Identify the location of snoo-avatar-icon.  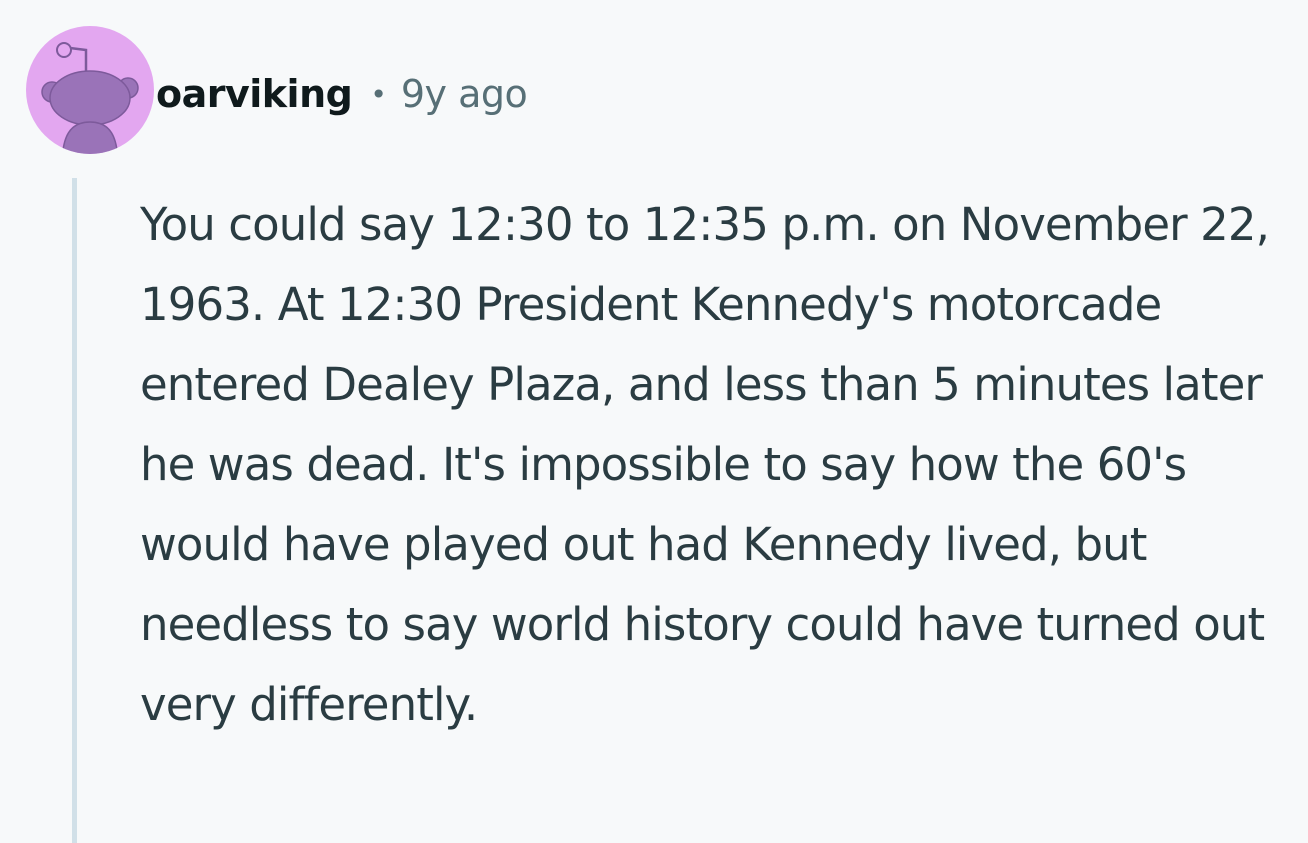
(90, 90).